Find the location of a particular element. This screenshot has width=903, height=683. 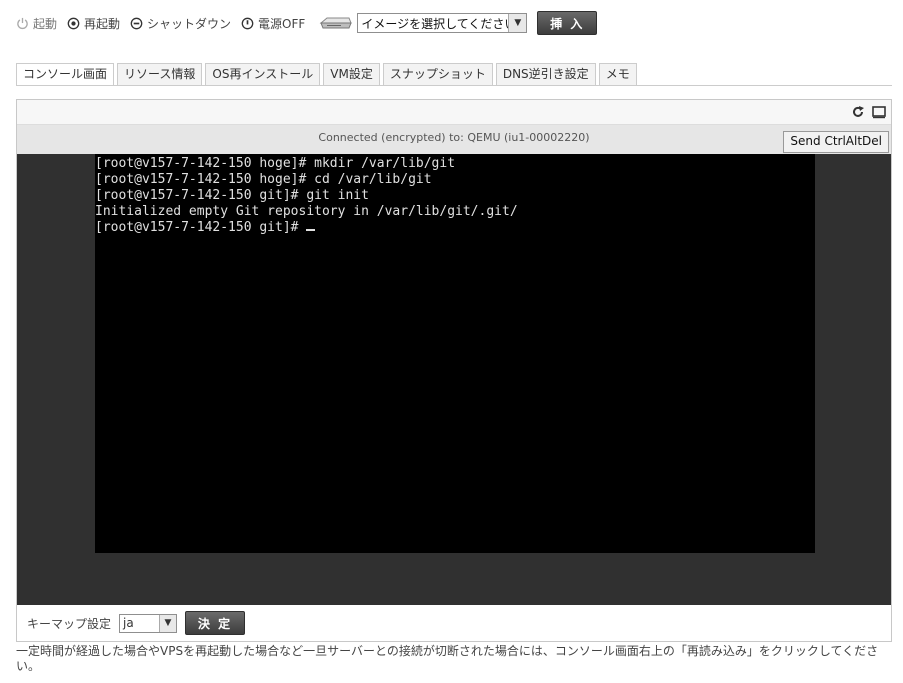

keymap-select-value: ja is located at coordinates (128, 622).